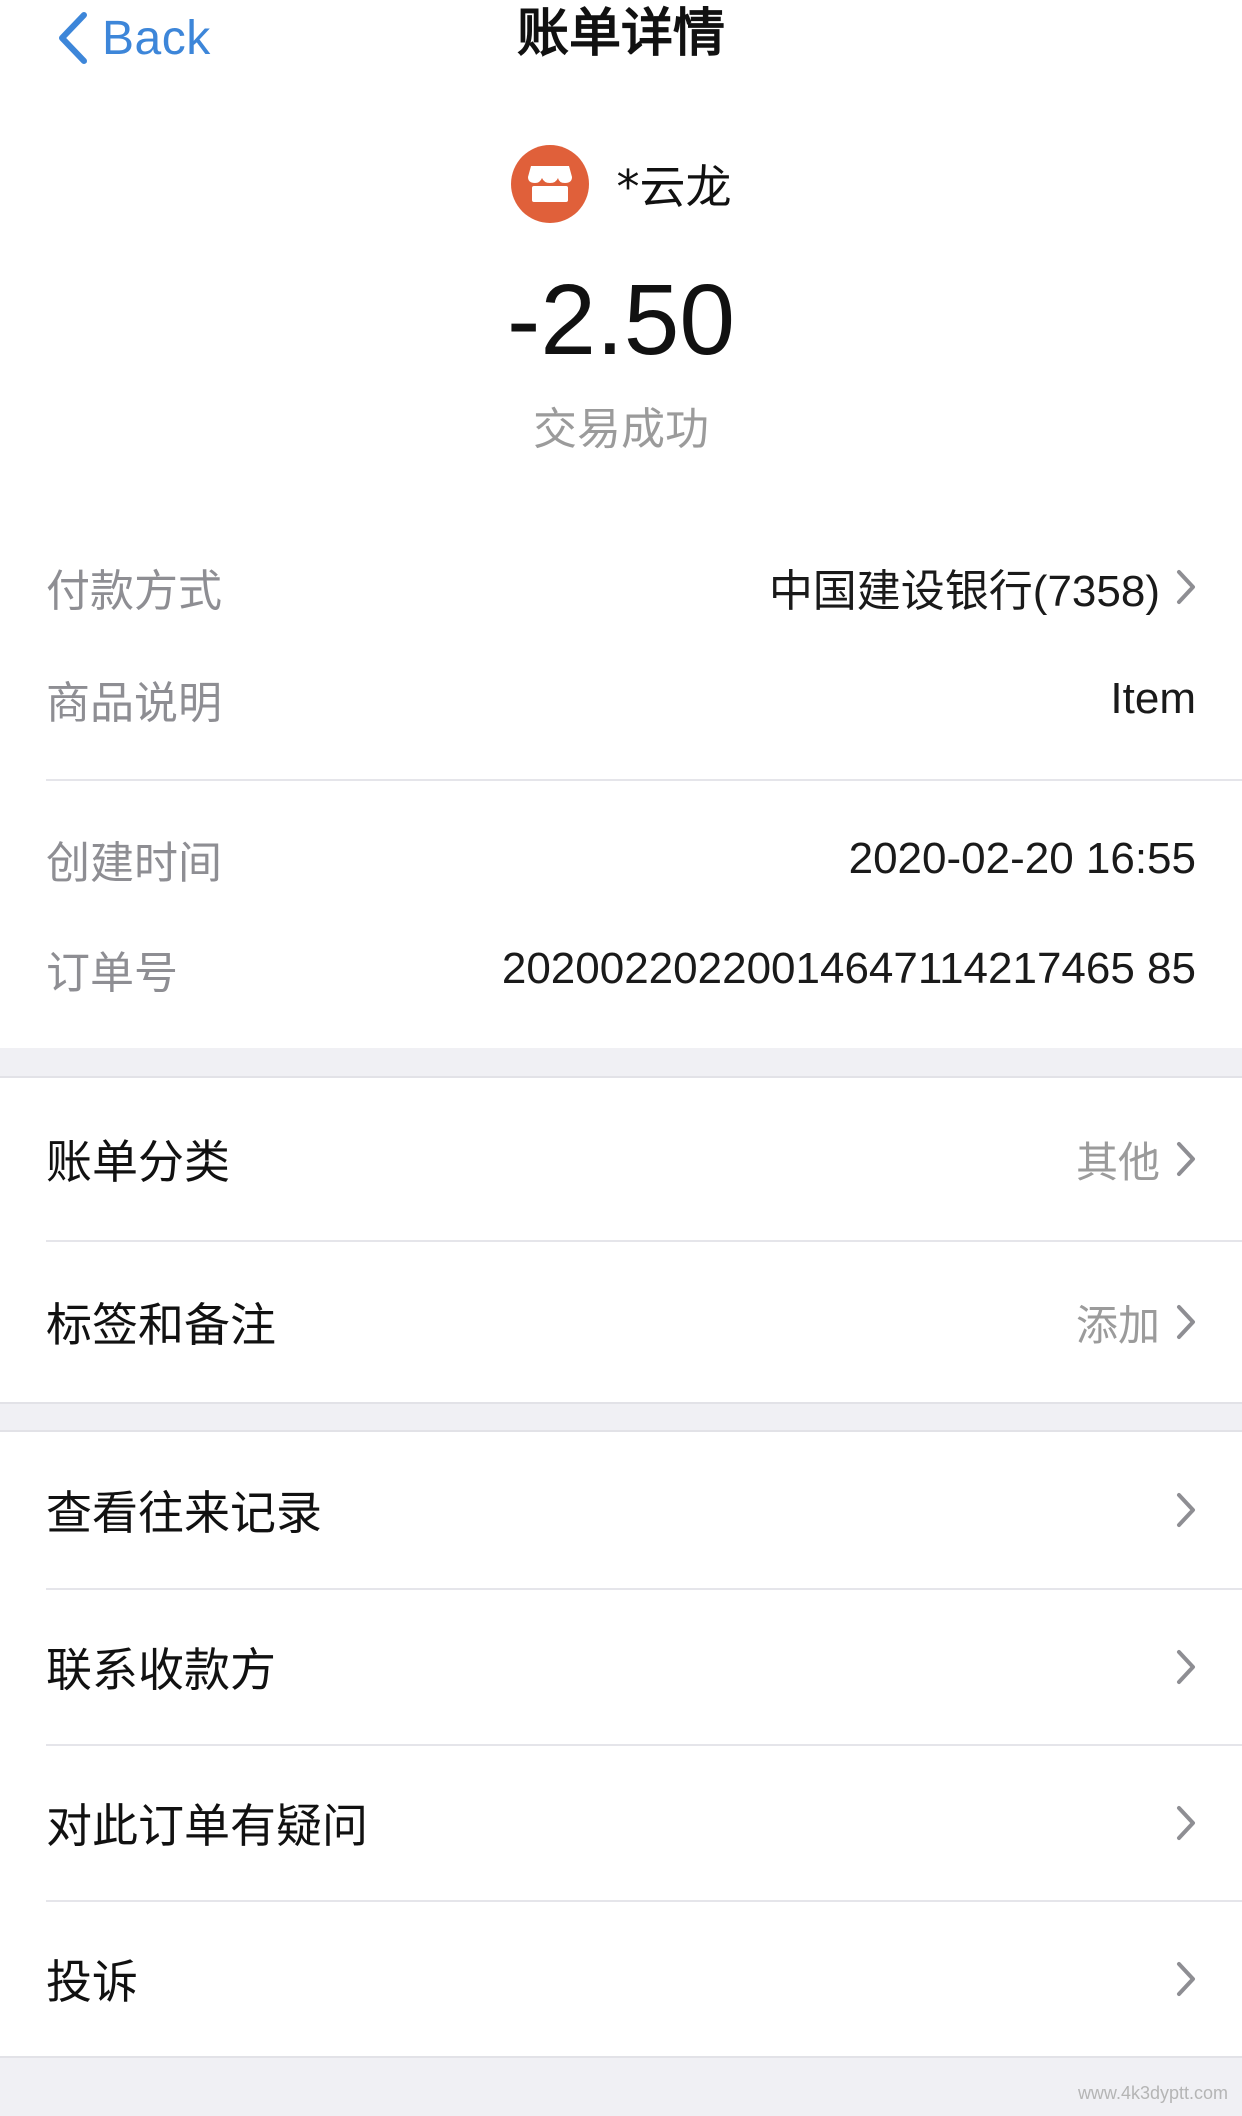 This screenshot has width=1242, height=2116. Describe the element at coordinates (848, 968) in the screenshot. I see `order-number-value: 20200220220014647114217465 85` at that location.